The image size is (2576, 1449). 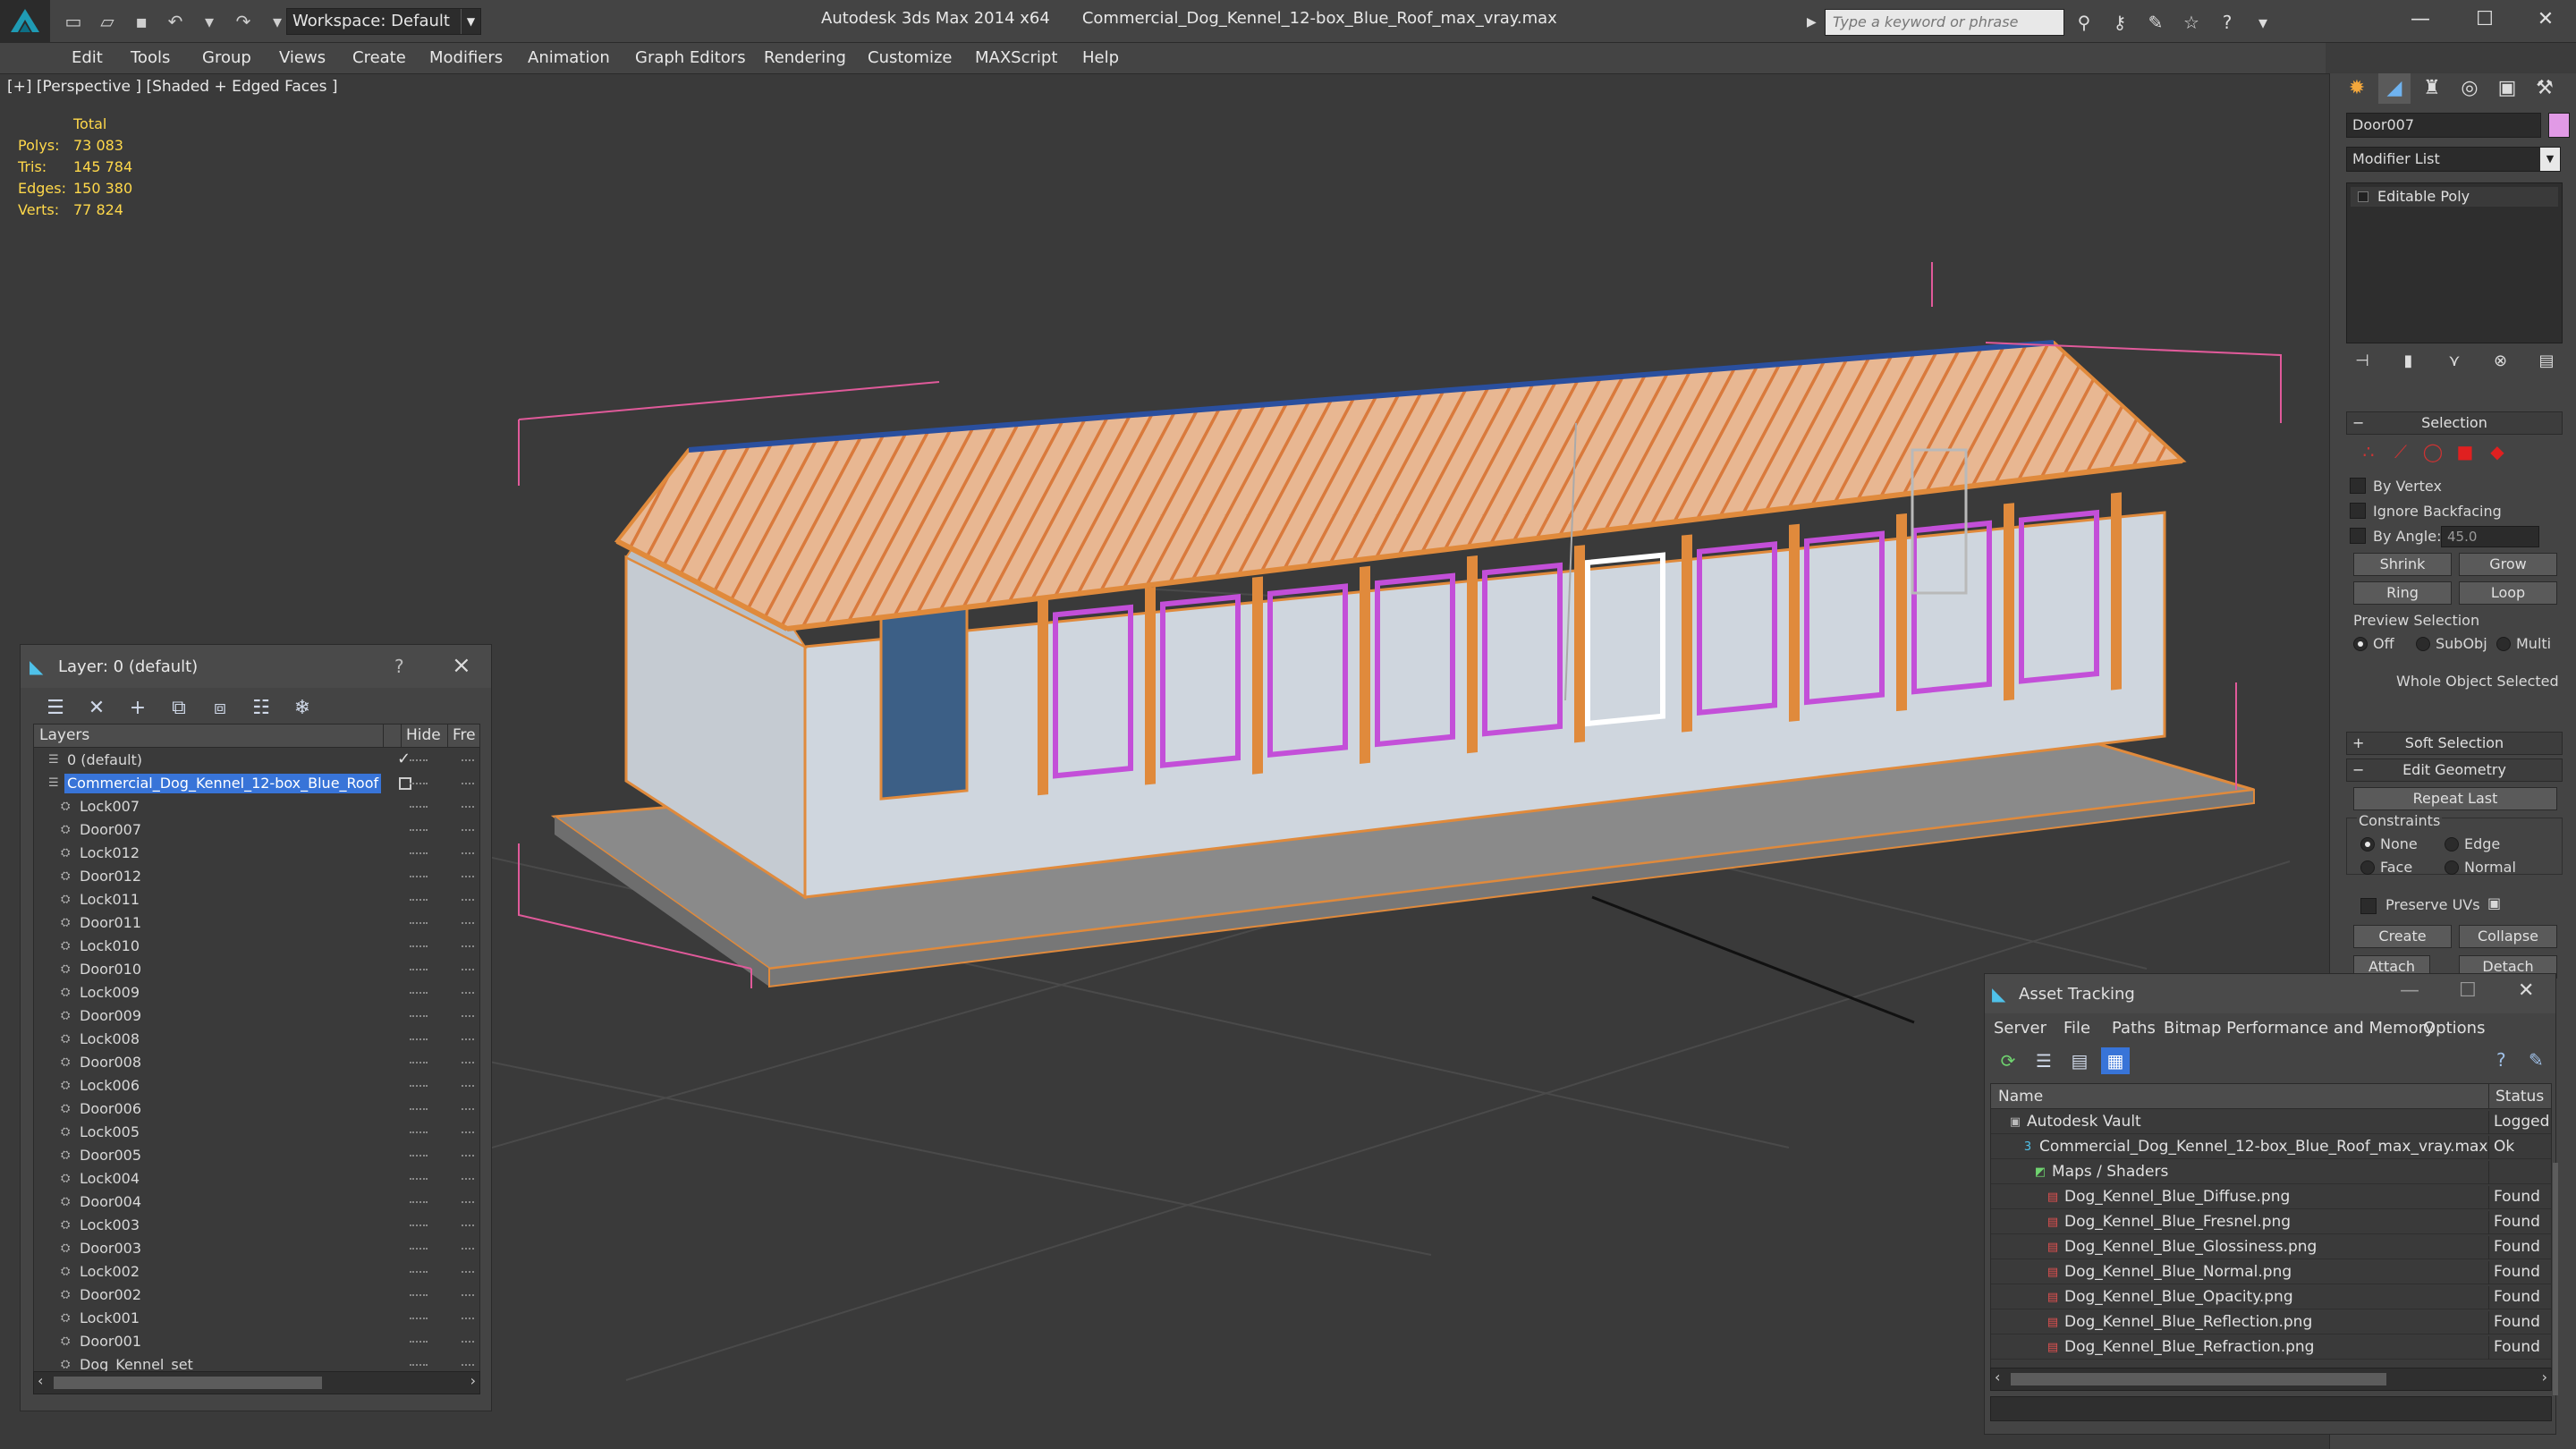 What do you see at coordinates (2452, 867) in the screenshot?
I see `constraint-normal-radio` at bounding box center [2452, 867].